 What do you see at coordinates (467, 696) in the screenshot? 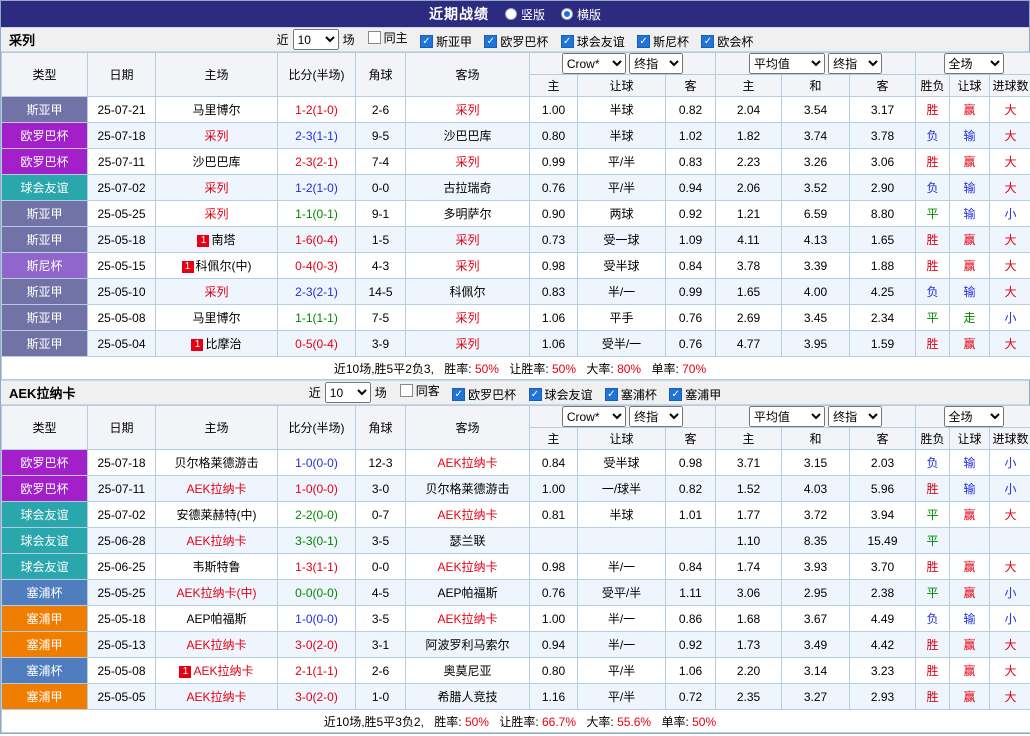
I see `away-team: 希腊人竞技` at bounding box center [467, 696].